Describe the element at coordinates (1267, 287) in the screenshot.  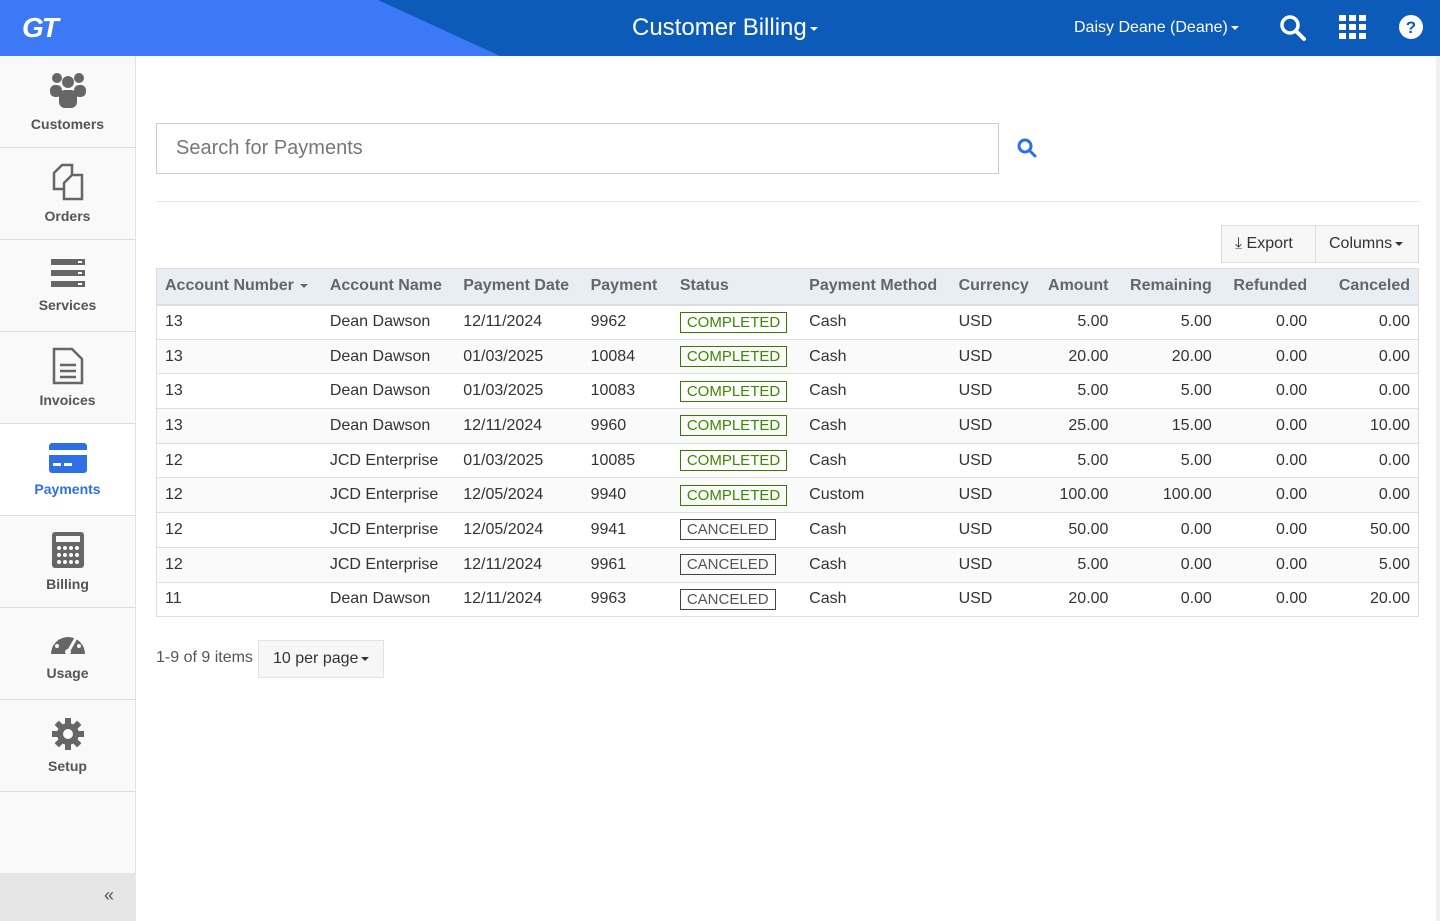
I see `column-header-refunded: Refunded` at that location.